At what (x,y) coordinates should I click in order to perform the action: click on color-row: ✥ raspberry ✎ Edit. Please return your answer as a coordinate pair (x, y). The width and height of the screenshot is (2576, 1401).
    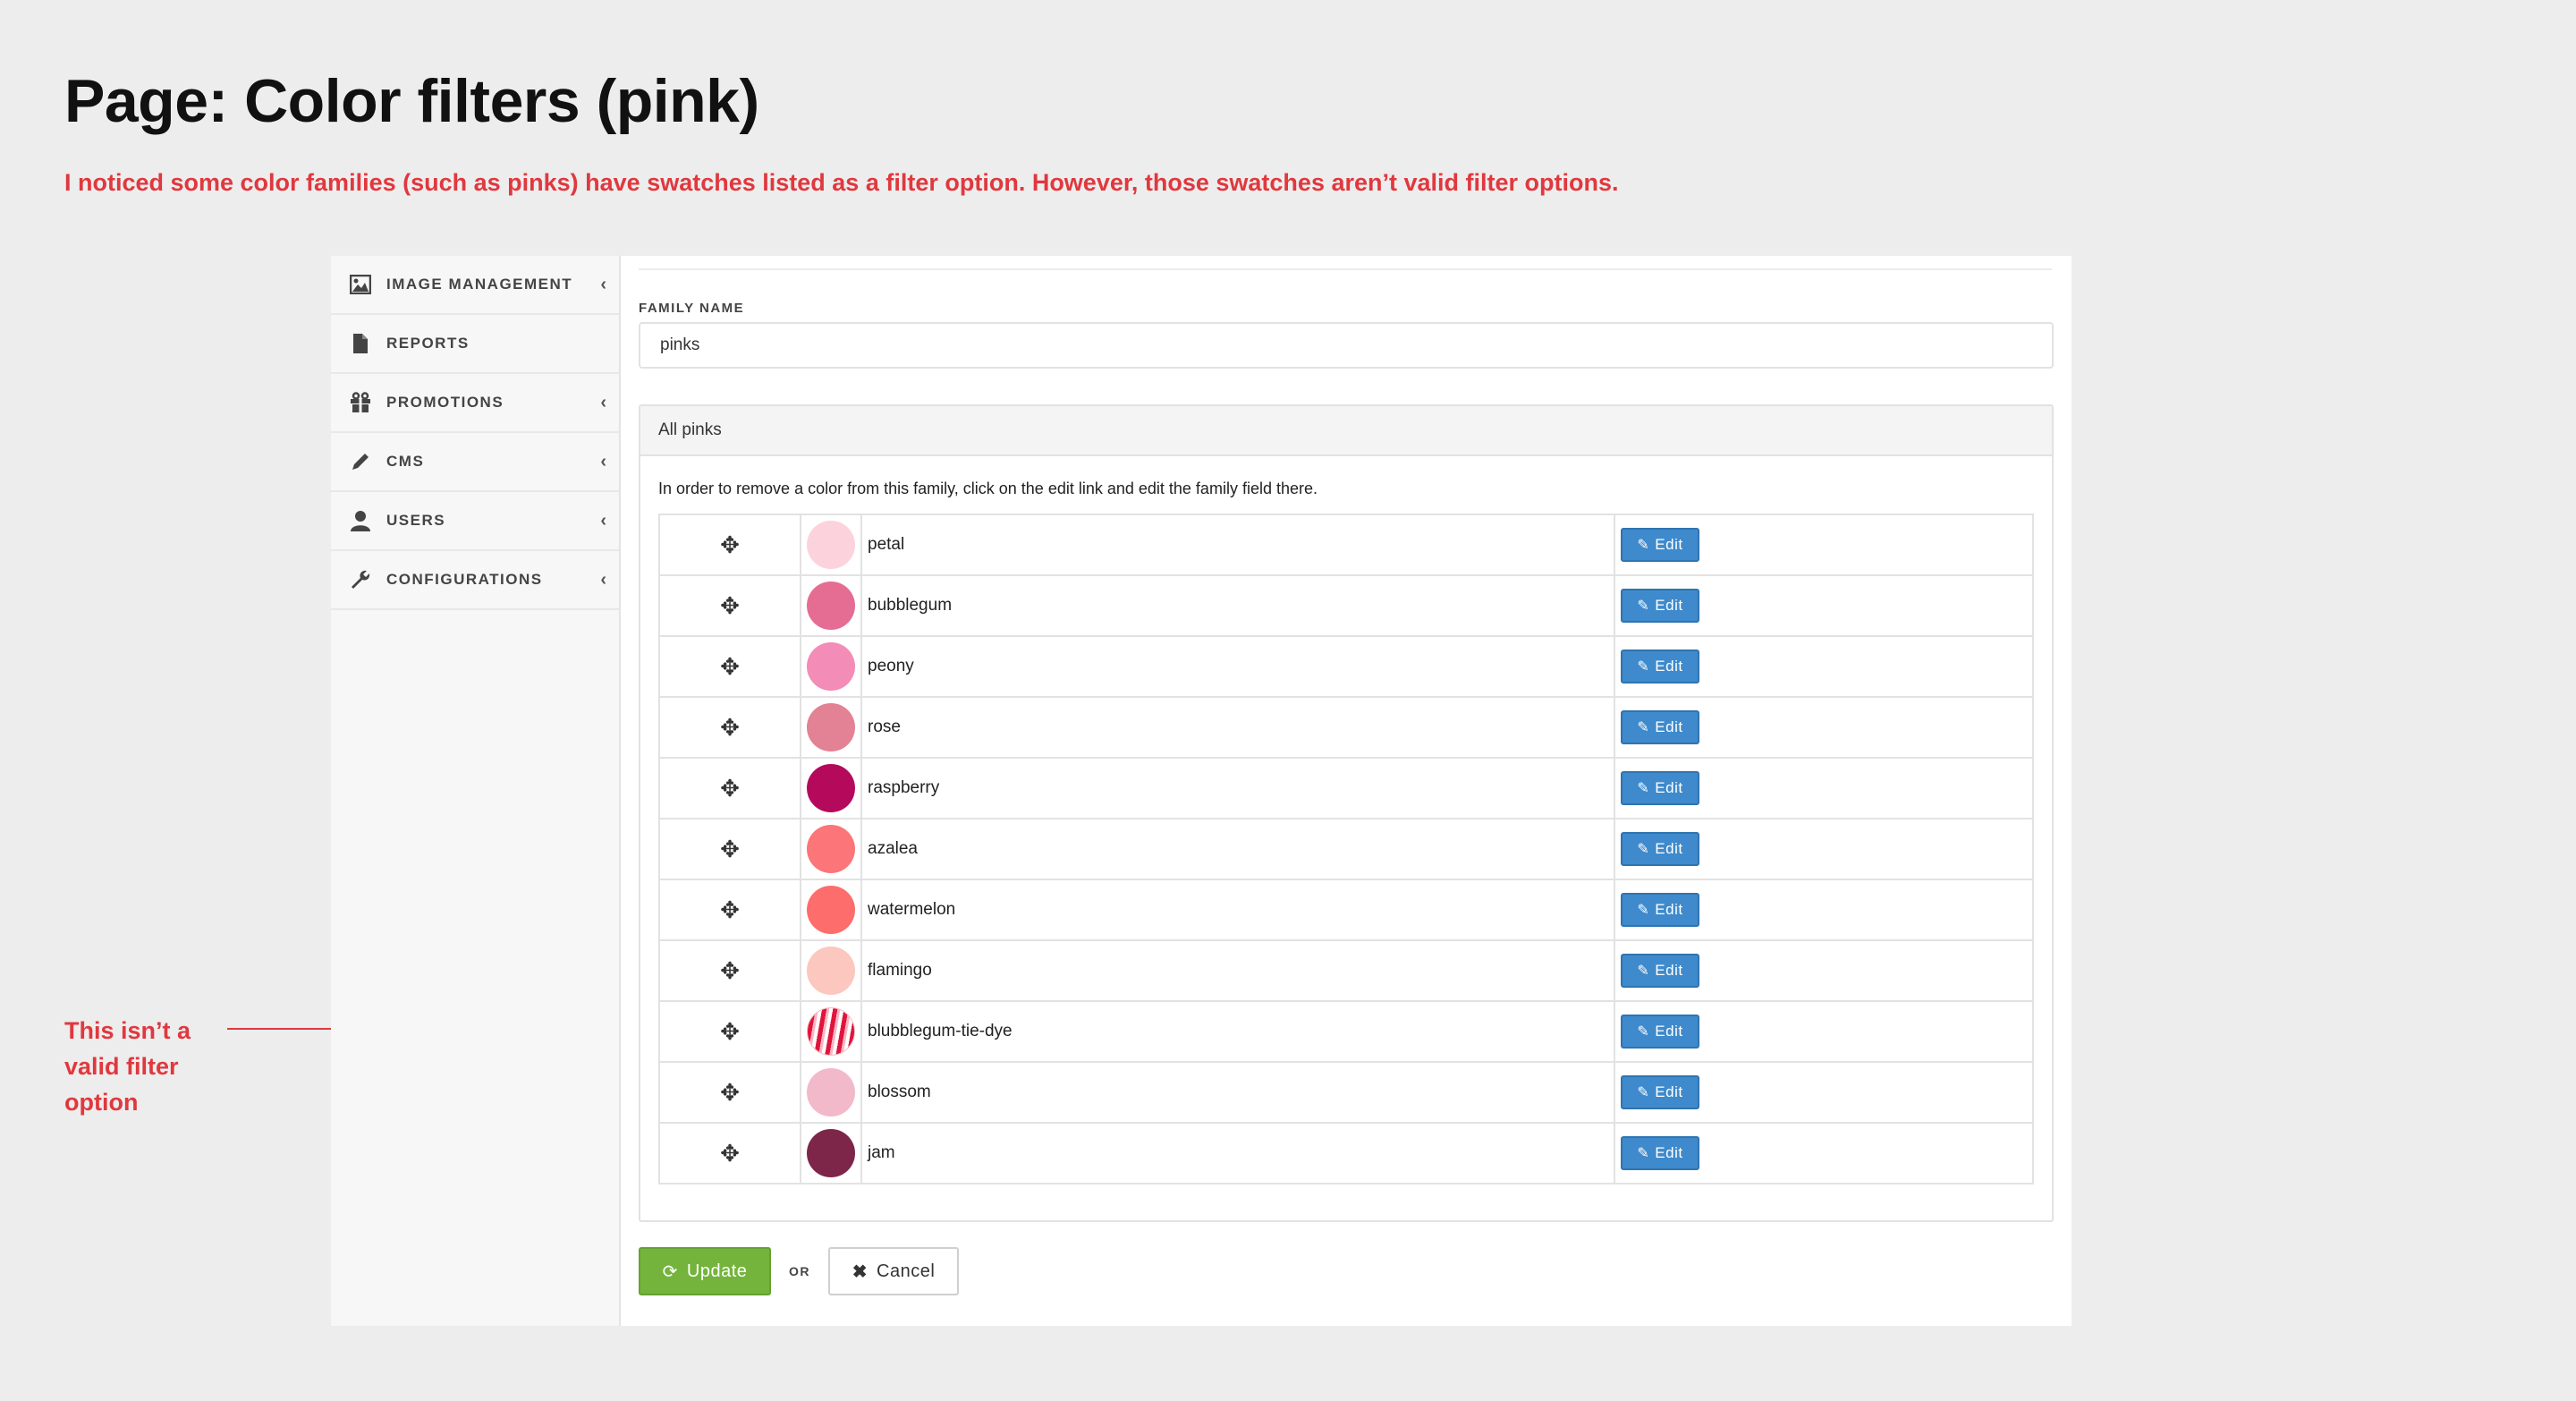
    Looking at the image, I should click on (1346, 788).